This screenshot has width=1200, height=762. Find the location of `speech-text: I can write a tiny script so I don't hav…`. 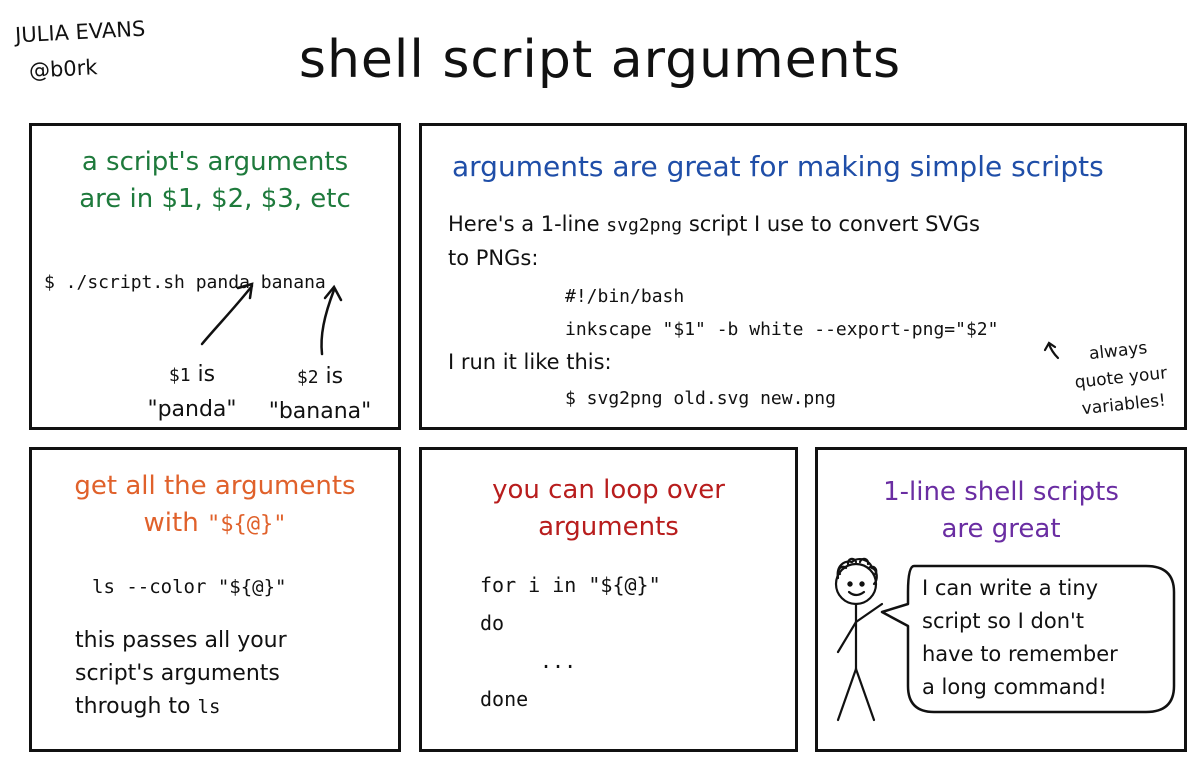

speech-text: I can write a tiny script so I don't hav… is located at coordinates (1020, 638).